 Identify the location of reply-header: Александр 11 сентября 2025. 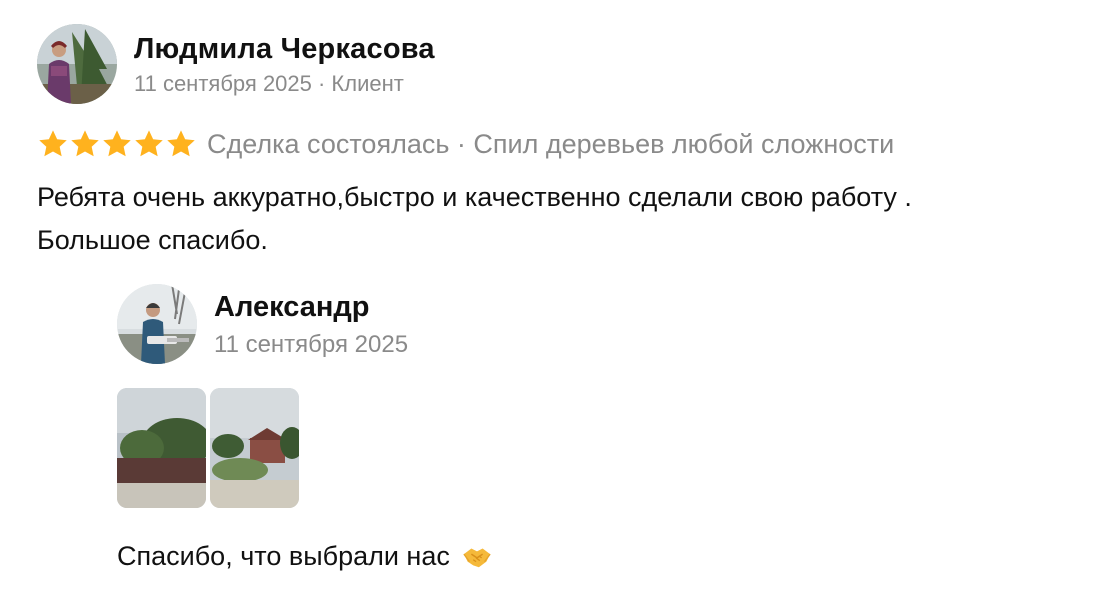
(567, 324).